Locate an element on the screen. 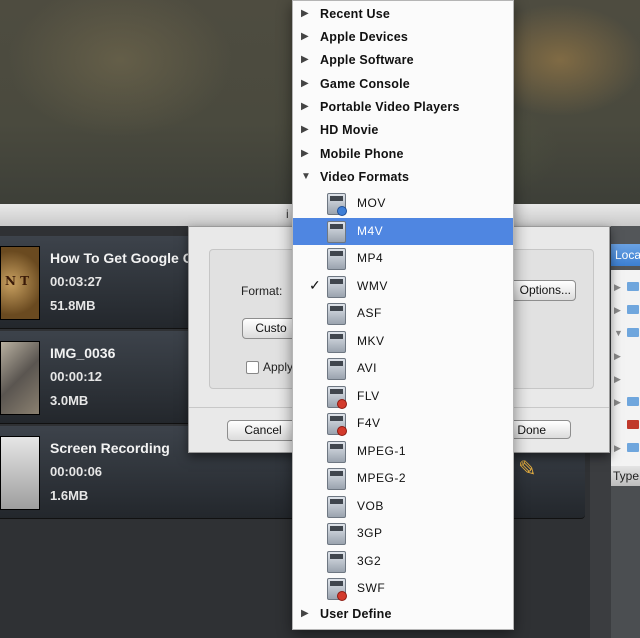  format-label: VOB is located at coordinates (370, 506).